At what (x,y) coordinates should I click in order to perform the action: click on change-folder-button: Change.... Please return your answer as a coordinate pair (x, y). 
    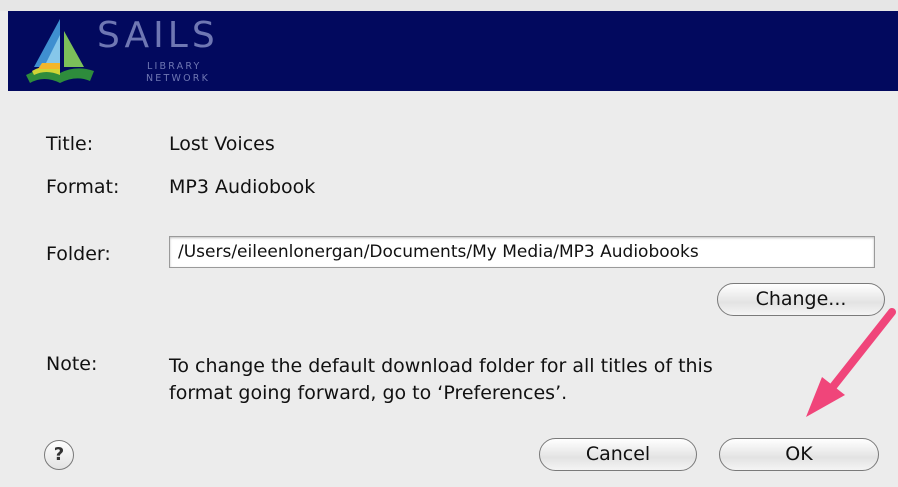
    Looking at the image, I should click on (801, 299).